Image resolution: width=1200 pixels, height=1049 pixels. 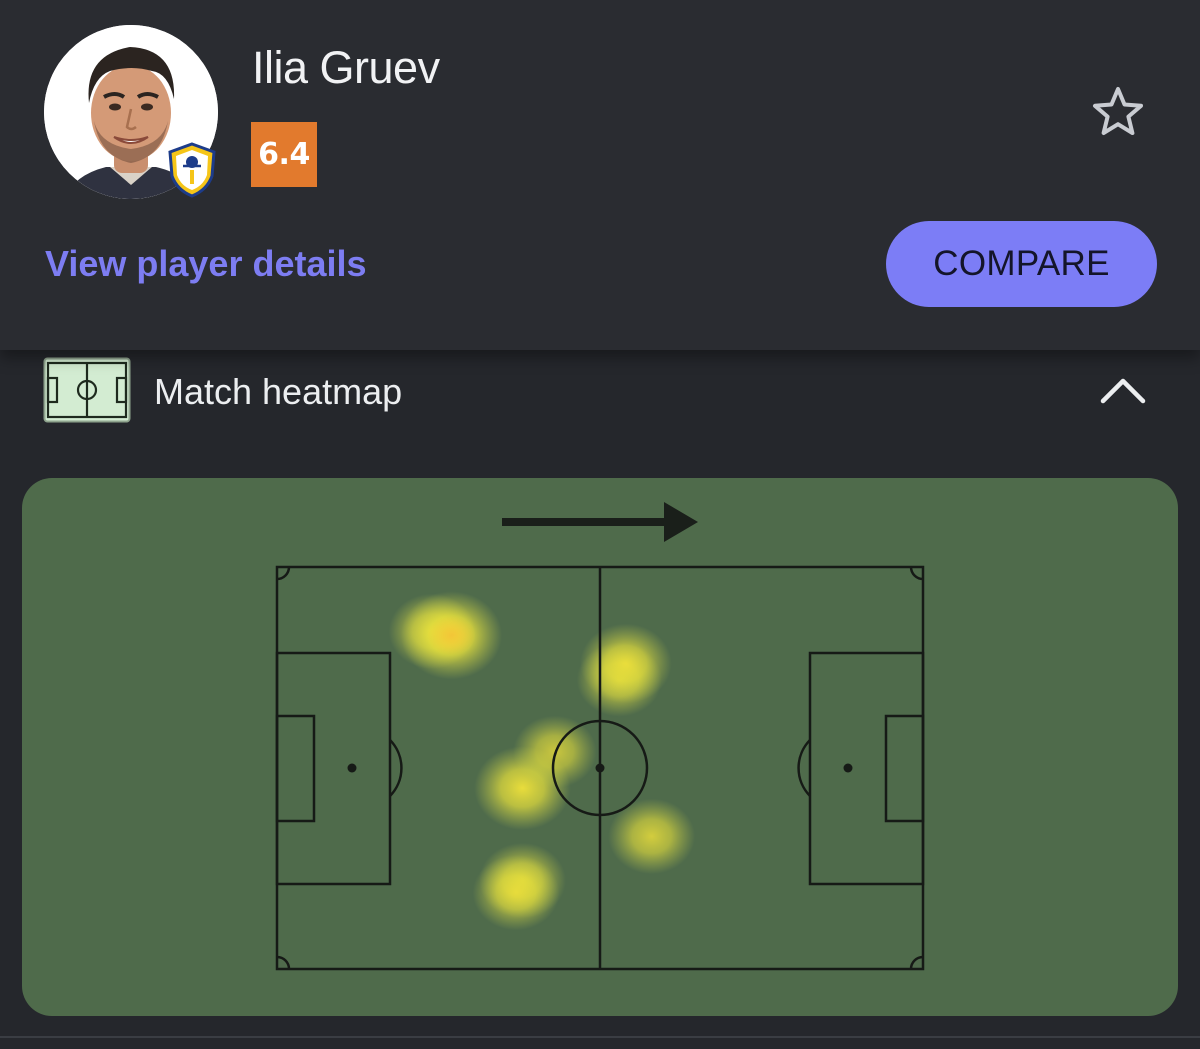 What do you see at coordinates (600, 1037) in the screenshot?
I see `section-divider` at bounding box center [600, 1037].